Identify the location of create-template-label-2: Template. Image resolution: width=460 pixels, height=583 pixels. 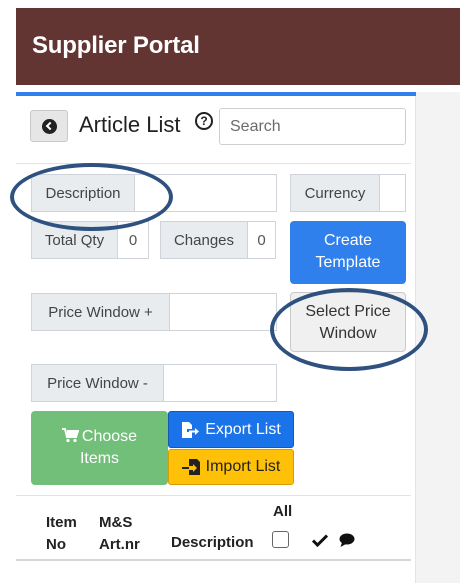
(348, 262).